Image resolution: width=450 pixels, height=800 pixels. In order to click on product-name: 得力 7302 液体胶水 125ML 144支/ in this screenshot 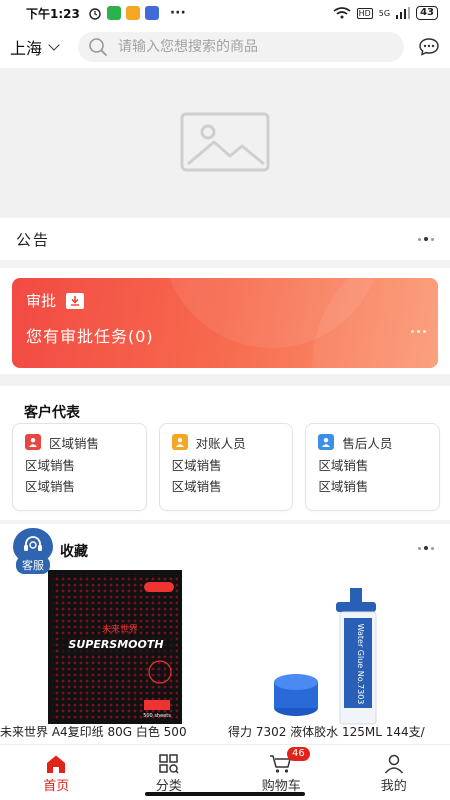, I will do `click(326, 732)`.